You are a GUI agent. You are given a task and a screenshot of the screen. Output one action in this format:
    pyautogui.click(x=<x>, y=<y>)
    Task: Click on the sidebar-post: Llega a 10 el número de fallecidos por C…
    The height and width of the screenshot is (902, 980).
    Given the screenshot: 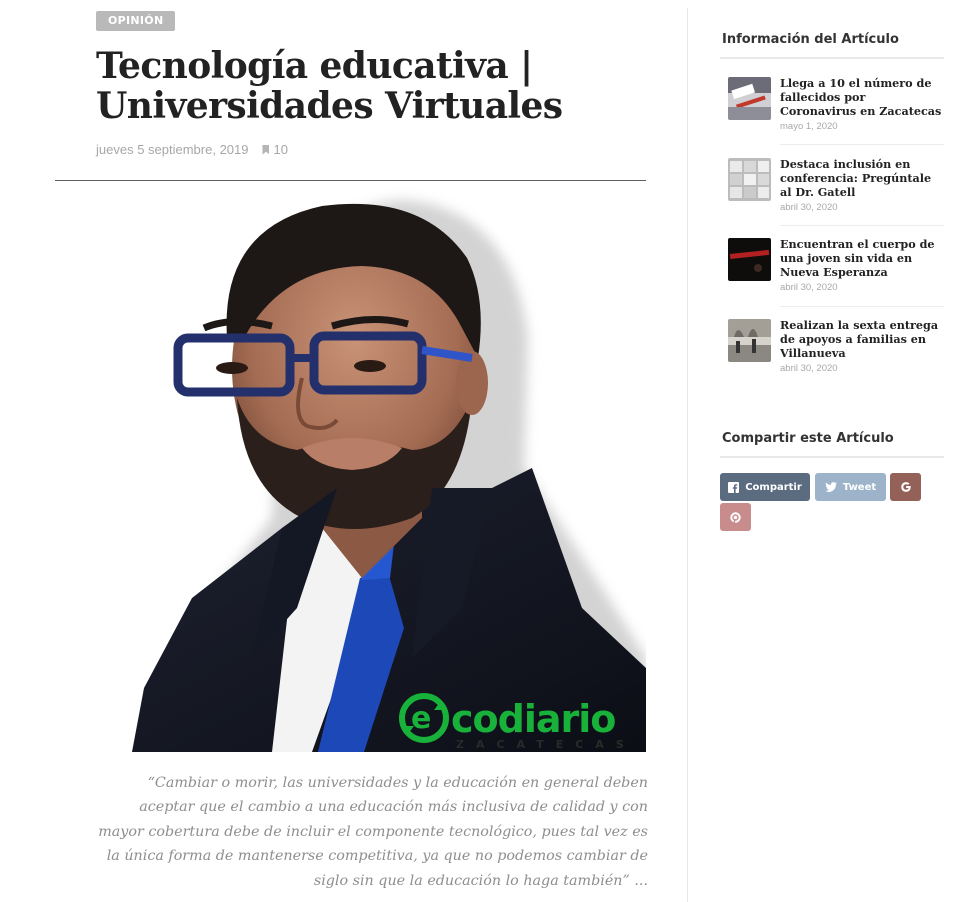 What is the action you would take?
    pyautogui.click(x=836, y=116)
    